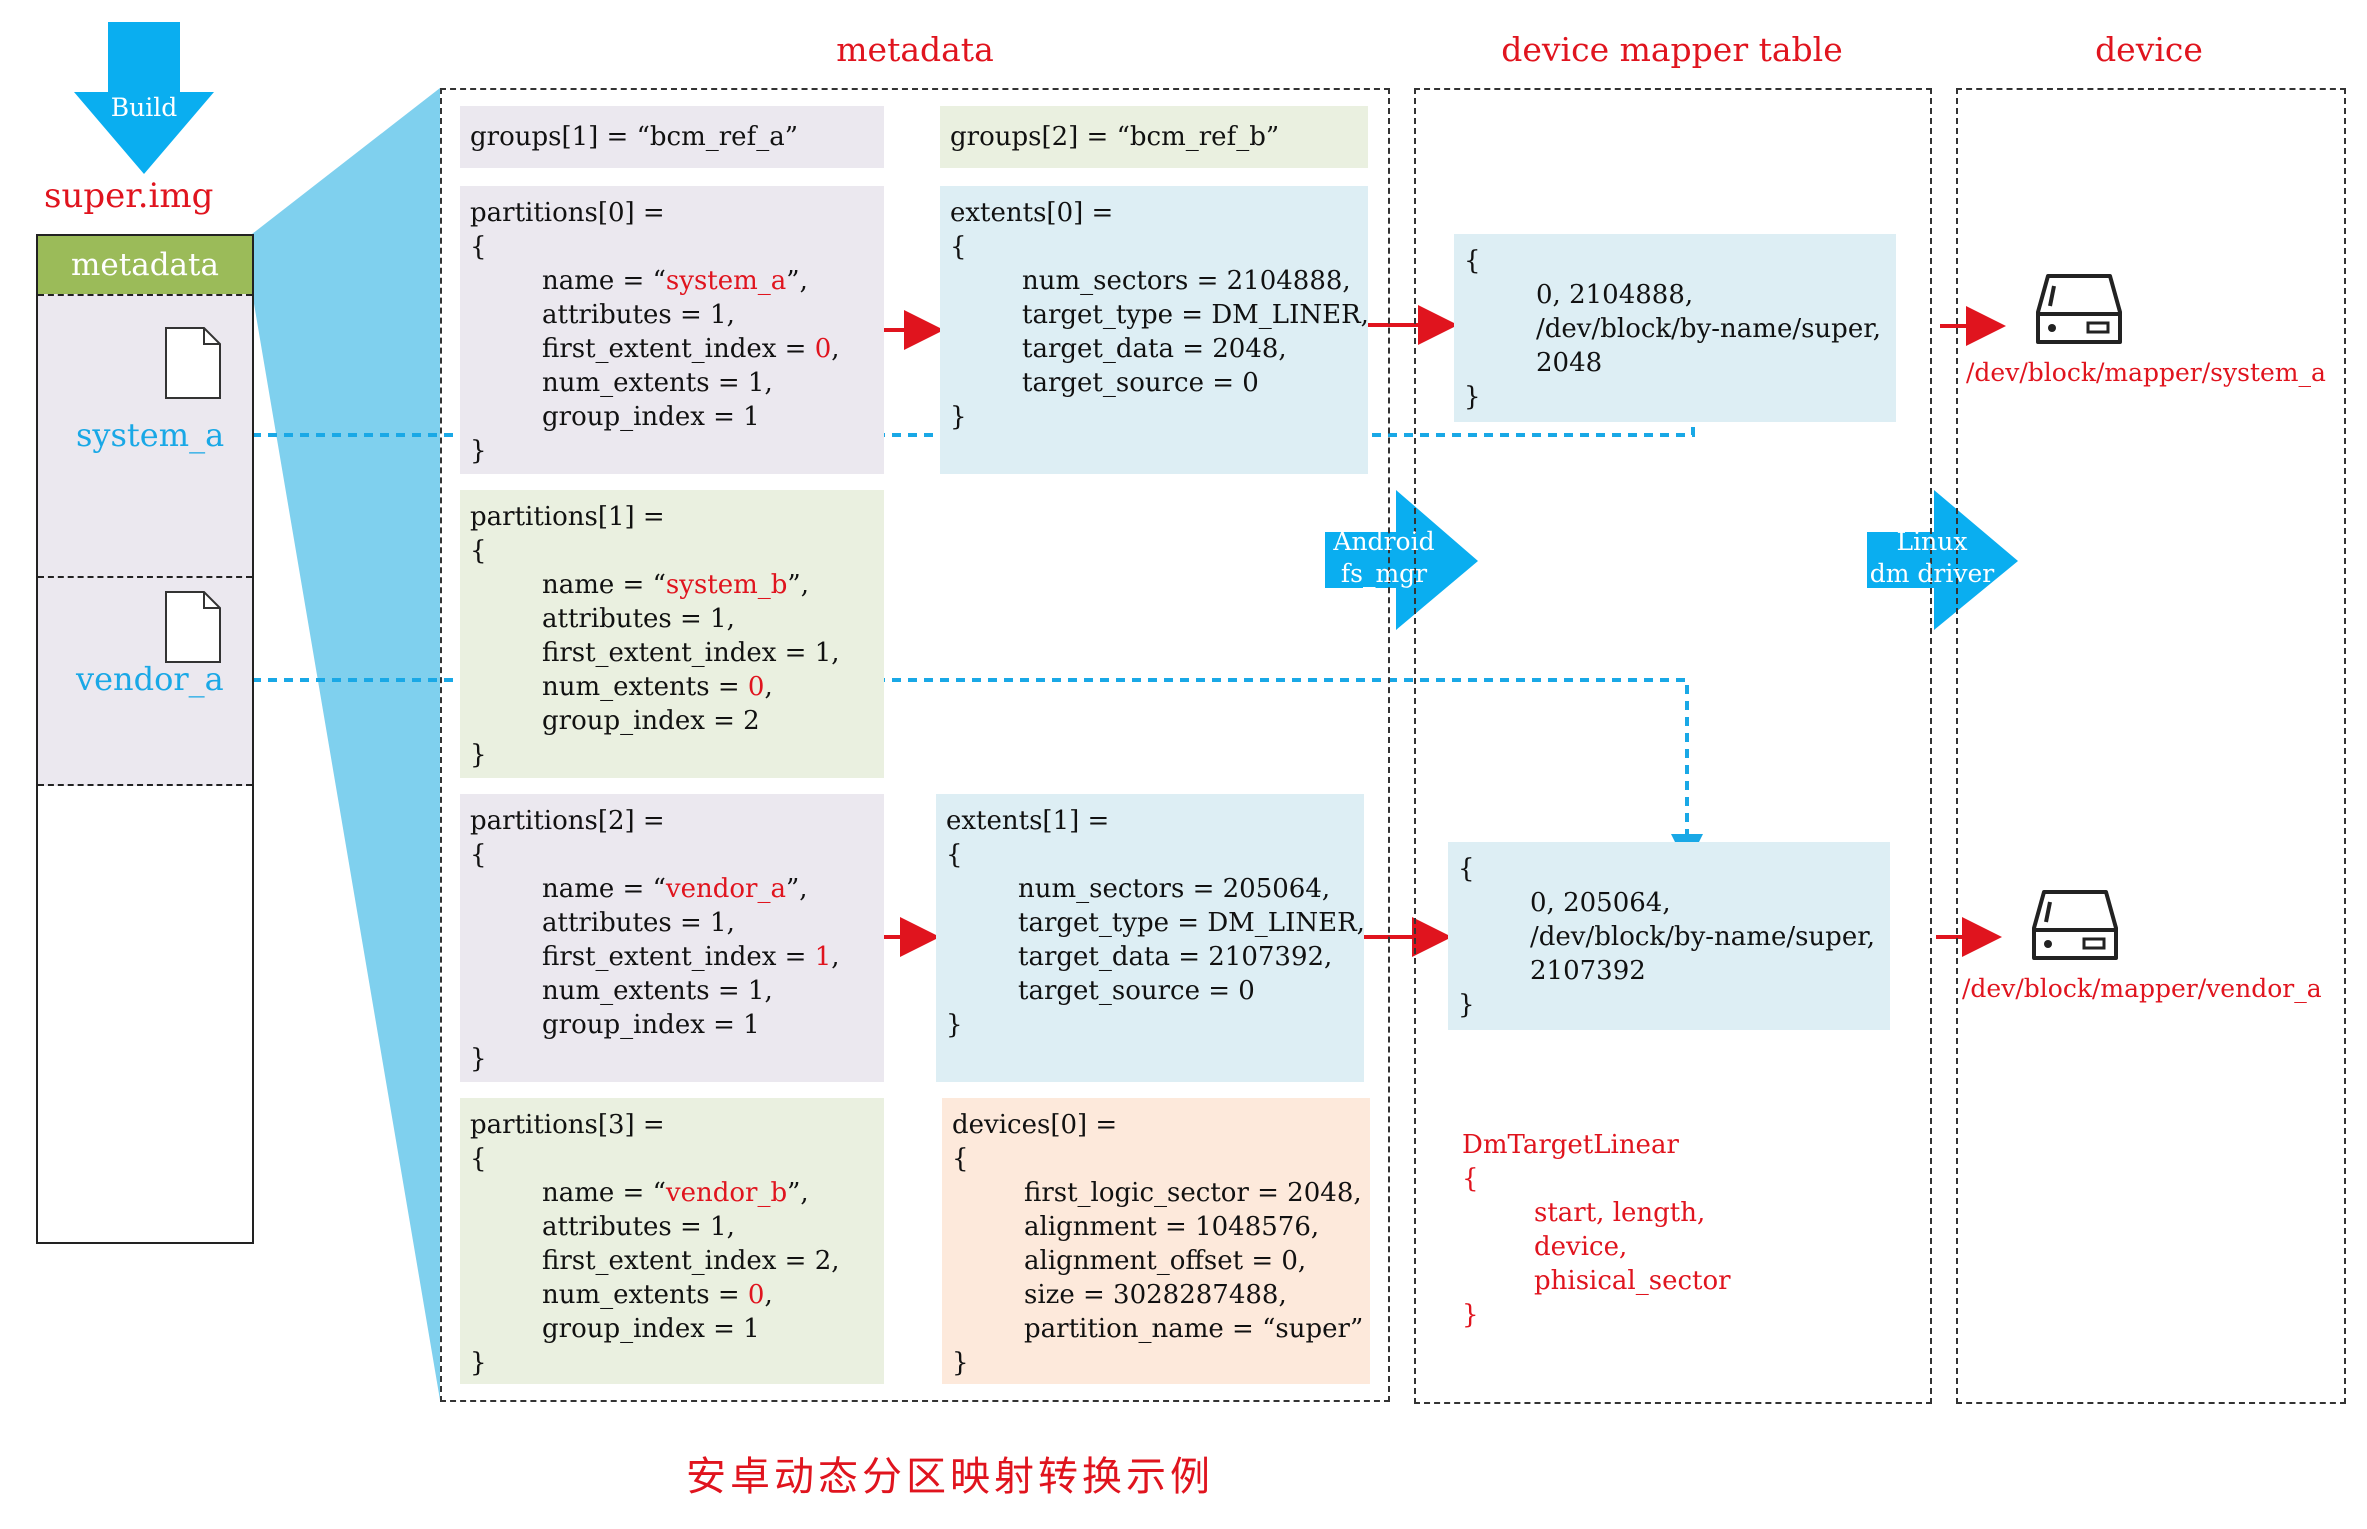  Describe the element at coordinates (1588, 971) in the screenshot. I see `dm-line: 2107392` at that location.